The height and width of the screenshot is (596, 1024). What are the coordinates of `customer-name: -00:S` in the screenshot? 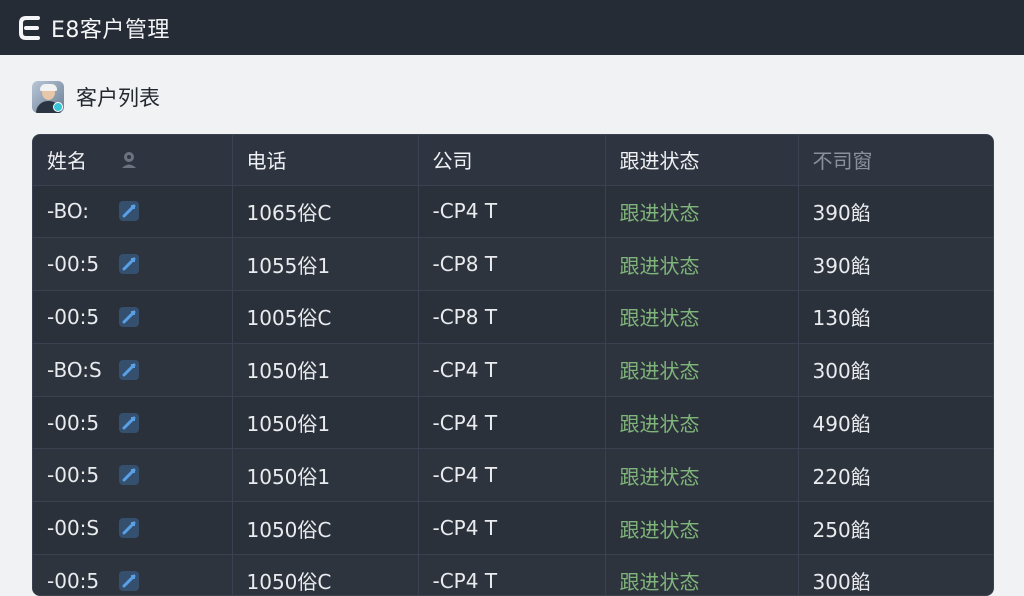 It's located at (73, 528).